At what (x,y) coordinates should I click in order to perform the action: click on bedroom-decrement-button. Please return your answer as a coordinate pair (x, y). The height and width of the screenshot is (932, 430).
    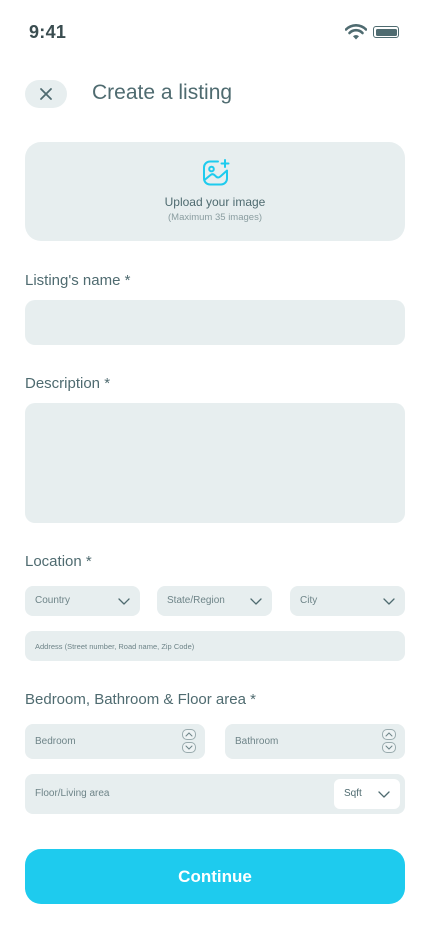
    Looking at the image, I should click on (189, 747).